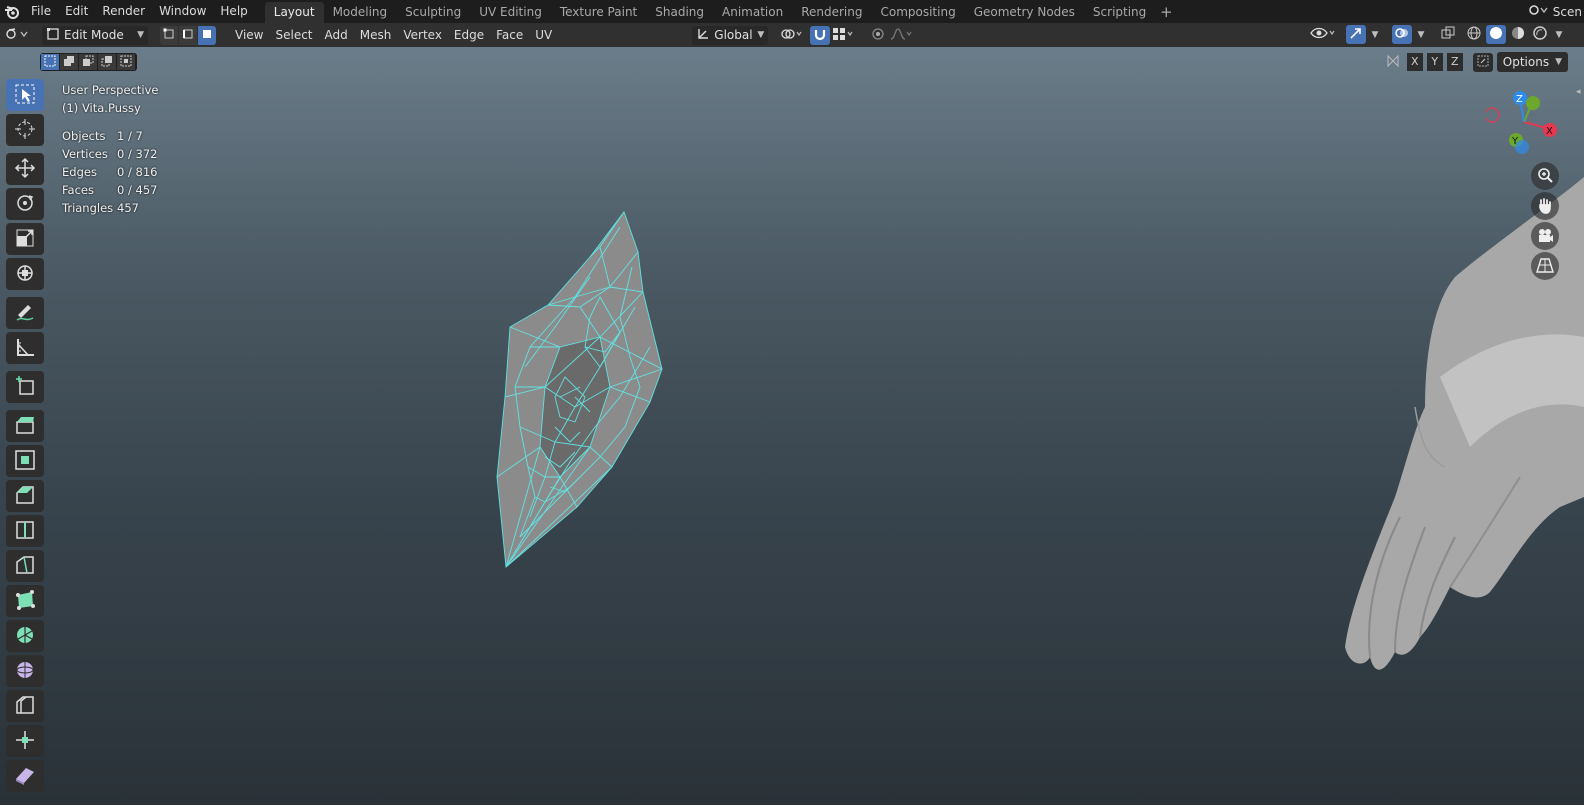 This screenshot has width=1584, height=805. What do you see at coordinates (25, 566) in the screenshot?
I see `tool-knife` at bounding box center [25, 566].